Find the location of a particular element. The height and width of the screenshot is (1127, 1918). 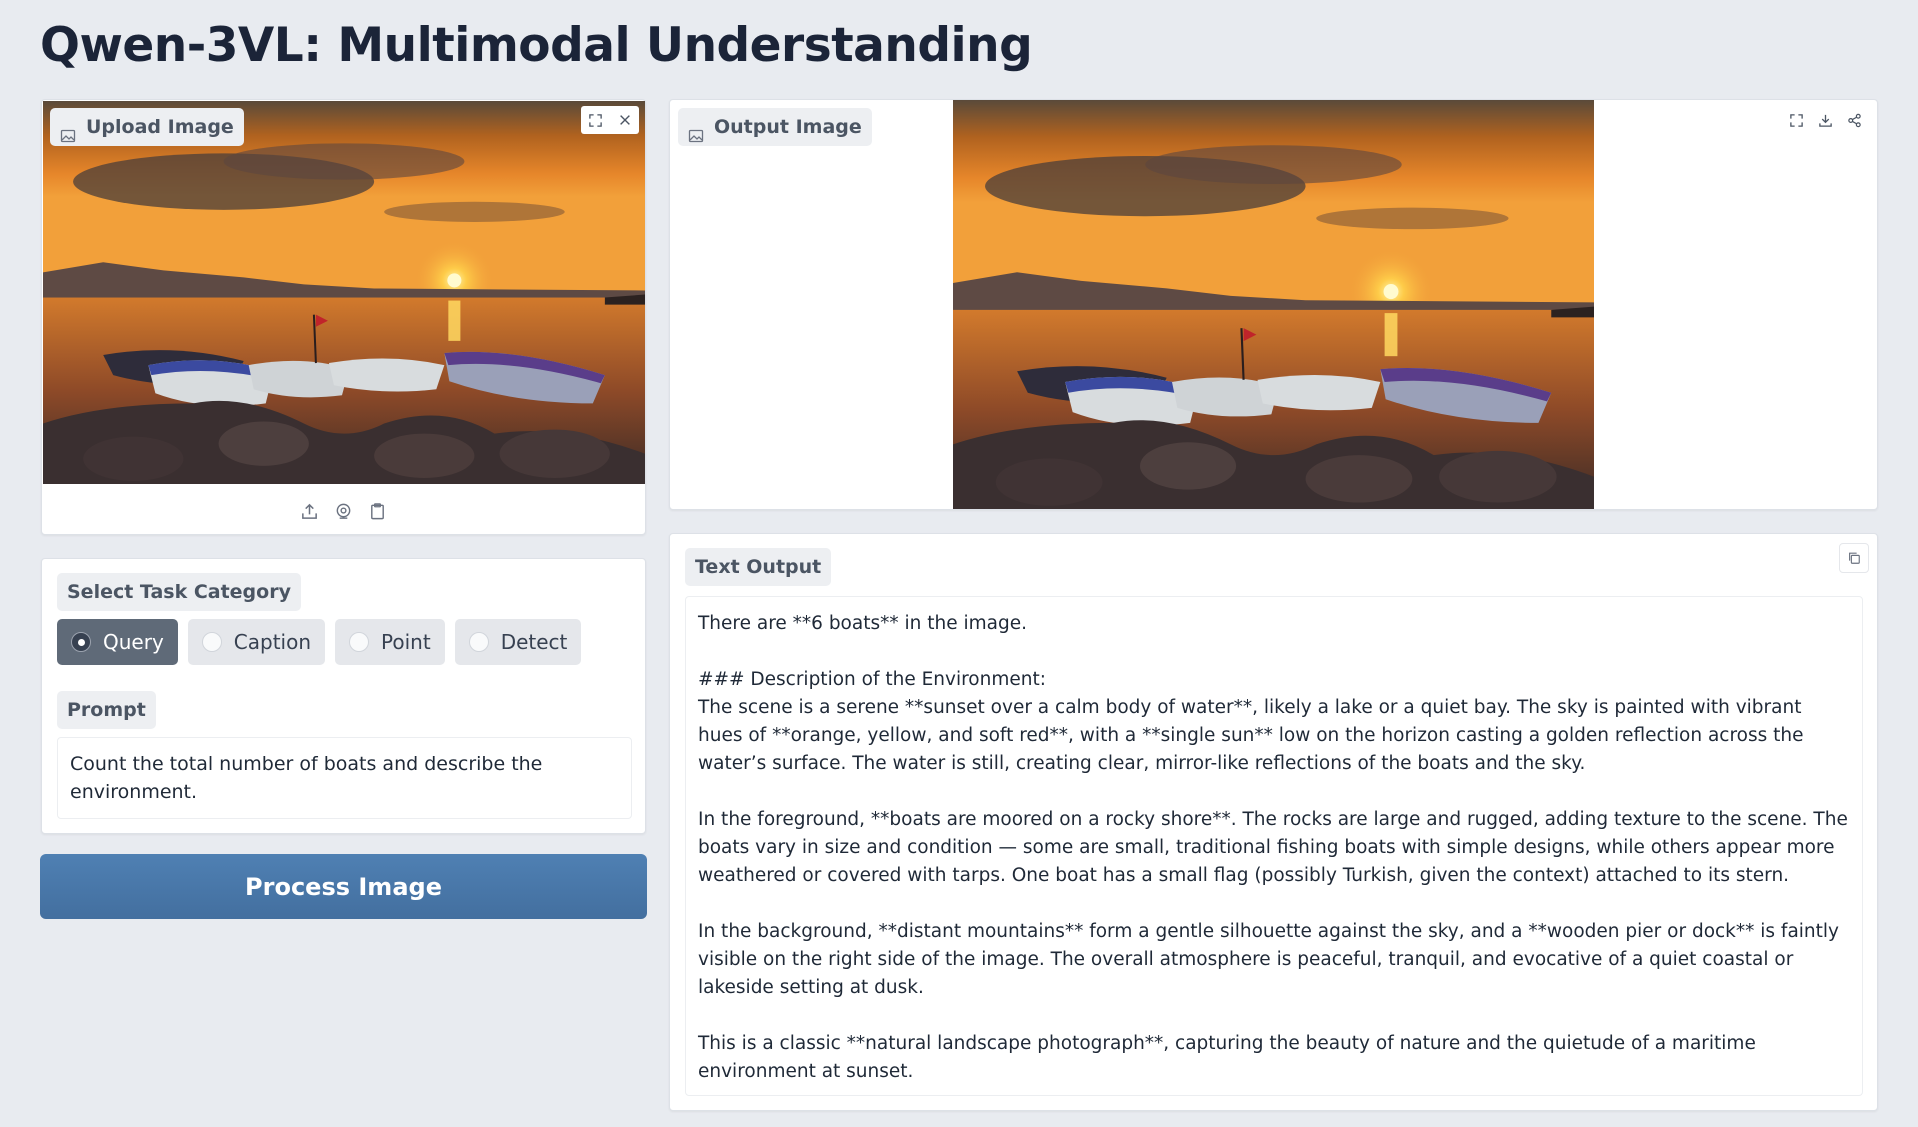

task-category-label: Select Task Category is located at coordinates (179, 592).